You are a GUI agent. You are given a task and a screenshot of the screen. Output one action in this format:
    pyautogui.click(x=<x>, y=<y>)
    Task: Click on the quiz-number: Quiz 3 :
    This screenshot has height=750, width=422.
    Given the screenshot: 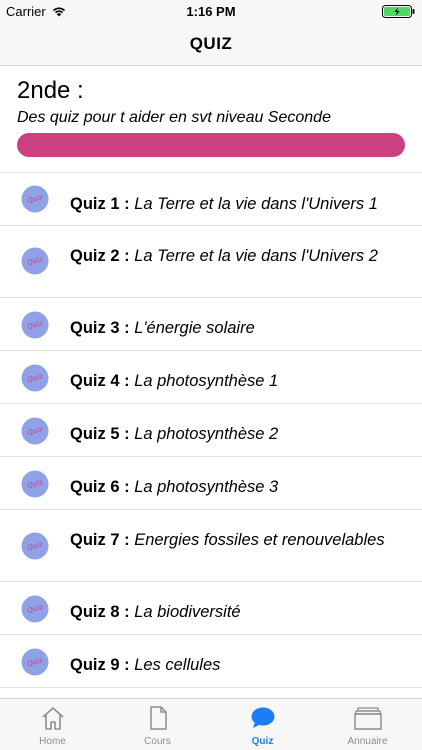 What is the action you would take?
    pyautogui.click(x=100, y=328)
    